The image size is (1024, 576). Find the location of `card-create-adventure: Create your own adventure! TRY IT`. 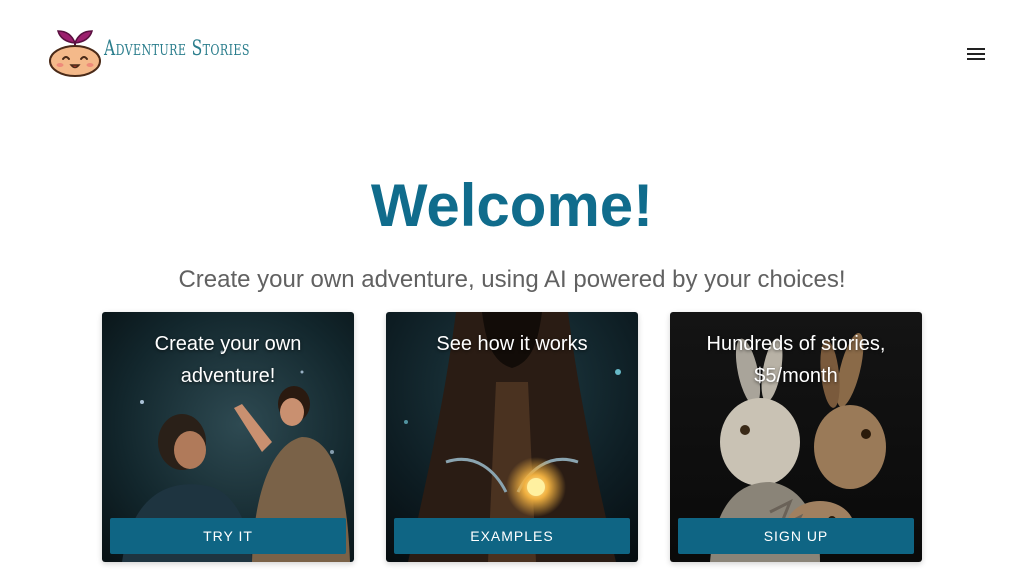

card-create-adventure: Create your own adventure! TRY IT is located at coordinates (228, 437).